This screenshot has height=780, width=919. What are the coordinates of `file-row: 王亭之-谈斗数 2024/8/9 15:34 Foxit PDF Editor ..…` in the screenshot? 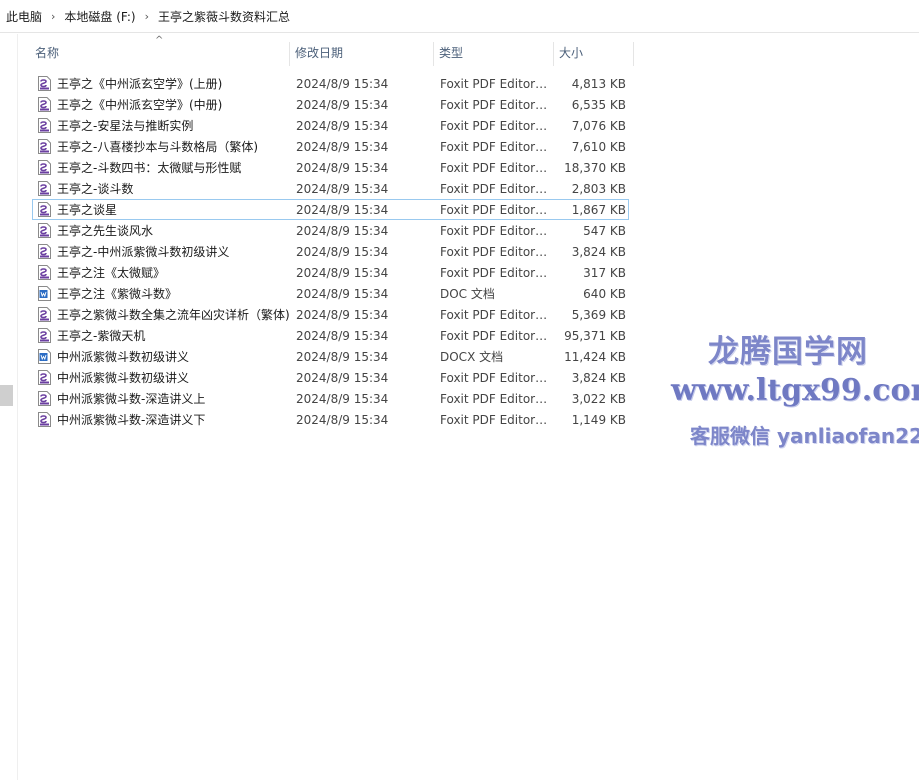 It's located at (330, 188).